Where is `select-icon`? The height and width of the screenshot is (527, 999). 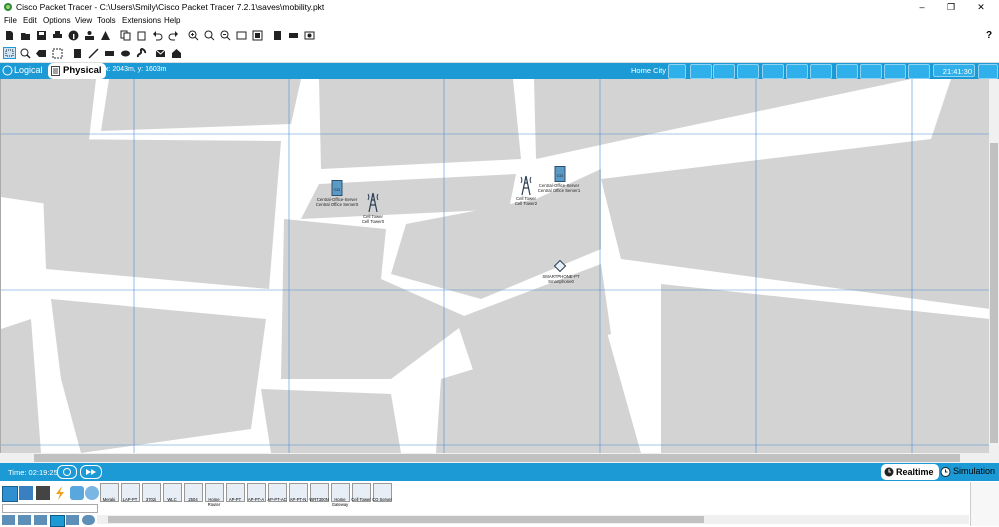 select-icon is located at coordinates (9, 53).